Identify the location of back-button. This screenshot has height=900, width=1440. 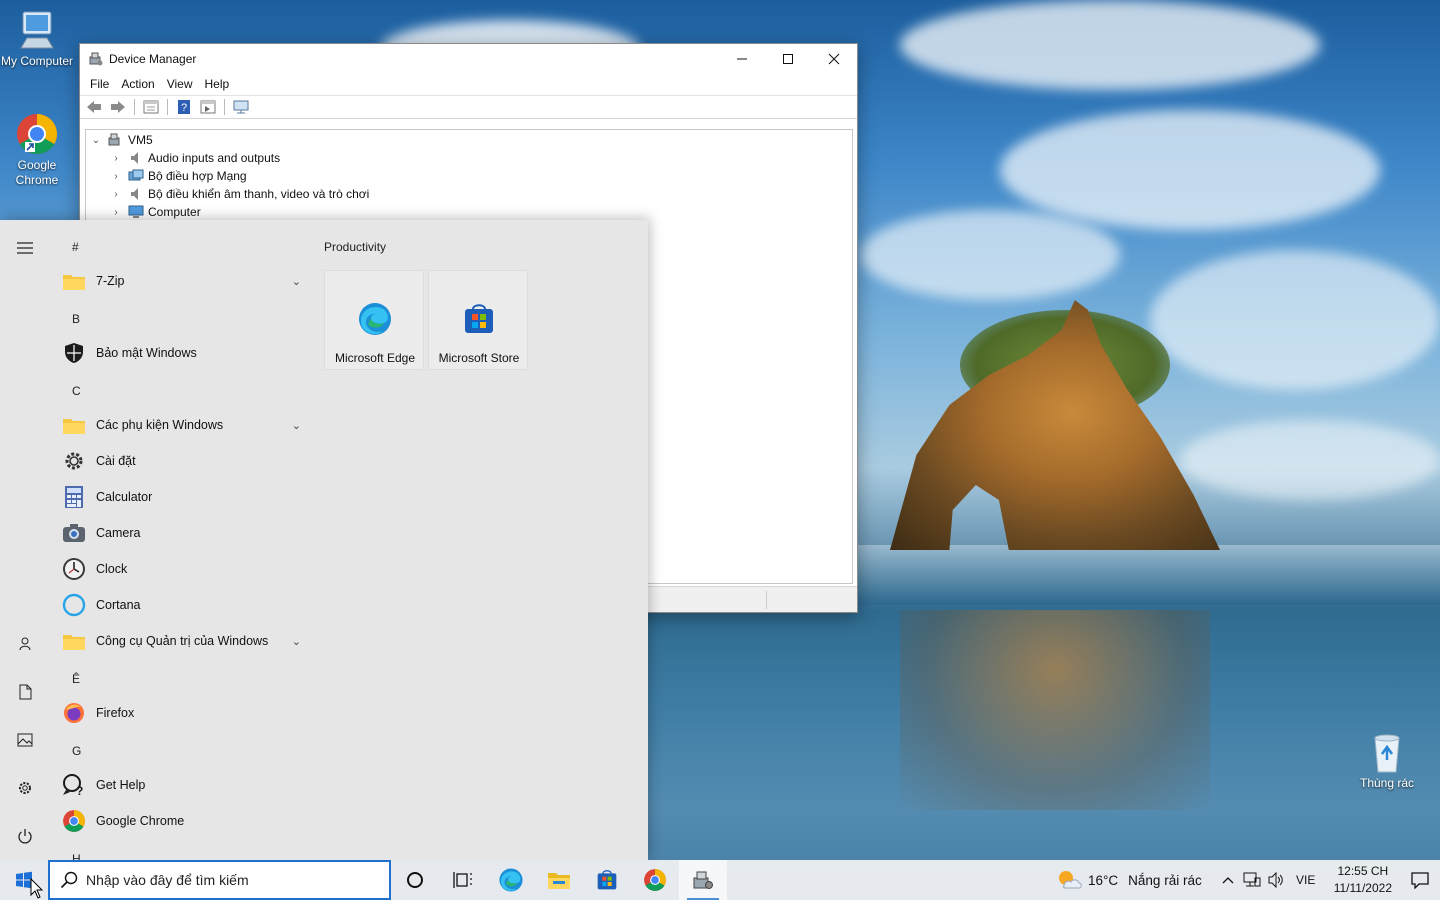
(94, 107).